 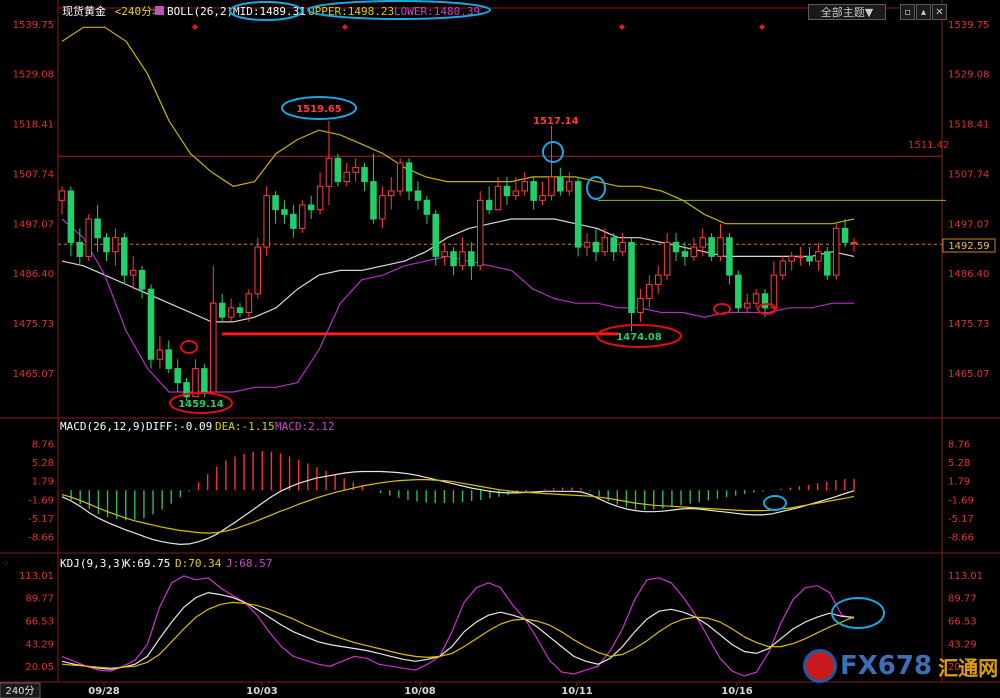 What do you see at coordinates (33, 174) in the screenshot?
I see `price-tick-left: 1507.74` at bounding box center [33, 174].